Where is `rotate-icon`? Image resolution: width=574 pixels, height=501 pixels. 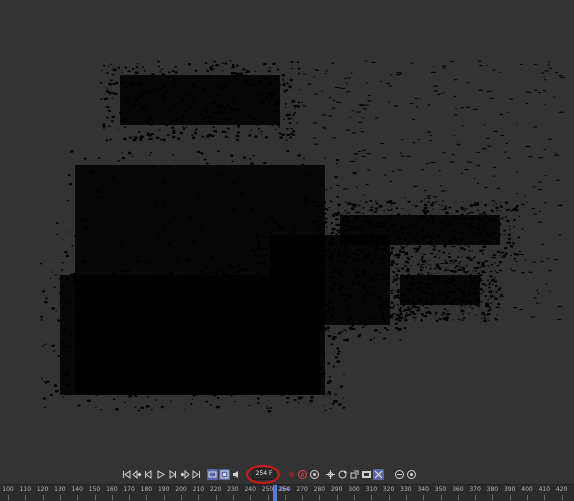
rotate-icon is located at coordinates (342, 474).